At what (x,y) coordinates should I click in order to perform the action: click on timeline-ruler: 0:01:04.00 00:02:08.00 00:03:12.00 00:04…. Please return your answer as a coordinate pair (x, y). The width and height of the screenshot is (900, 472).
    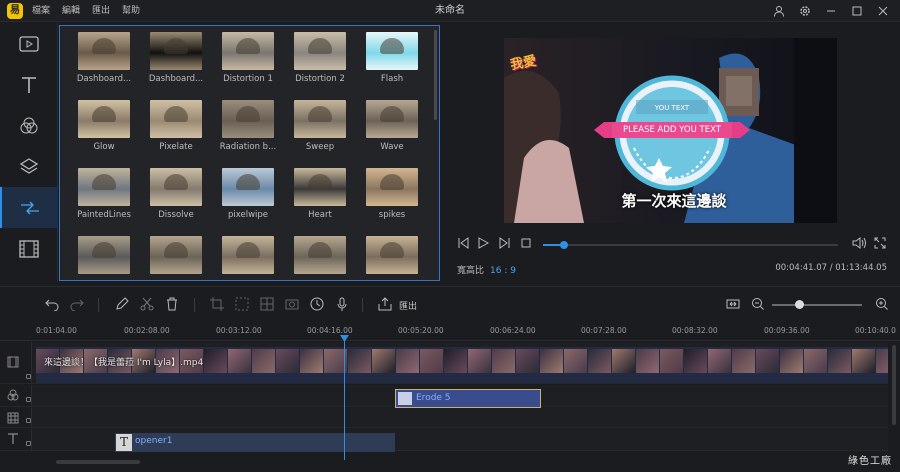
    Looking at the image, I should click on (450, 332).